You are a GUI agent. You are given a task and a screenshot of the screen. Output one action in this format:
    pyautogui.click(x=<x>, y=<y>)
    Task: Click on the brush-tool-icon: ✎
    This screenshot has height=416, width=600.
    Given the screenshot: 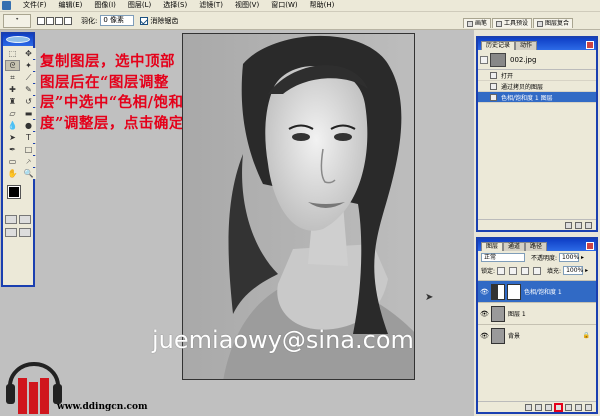 What is the action you would take?
    pyautogui.click(x=28, y=89)
    